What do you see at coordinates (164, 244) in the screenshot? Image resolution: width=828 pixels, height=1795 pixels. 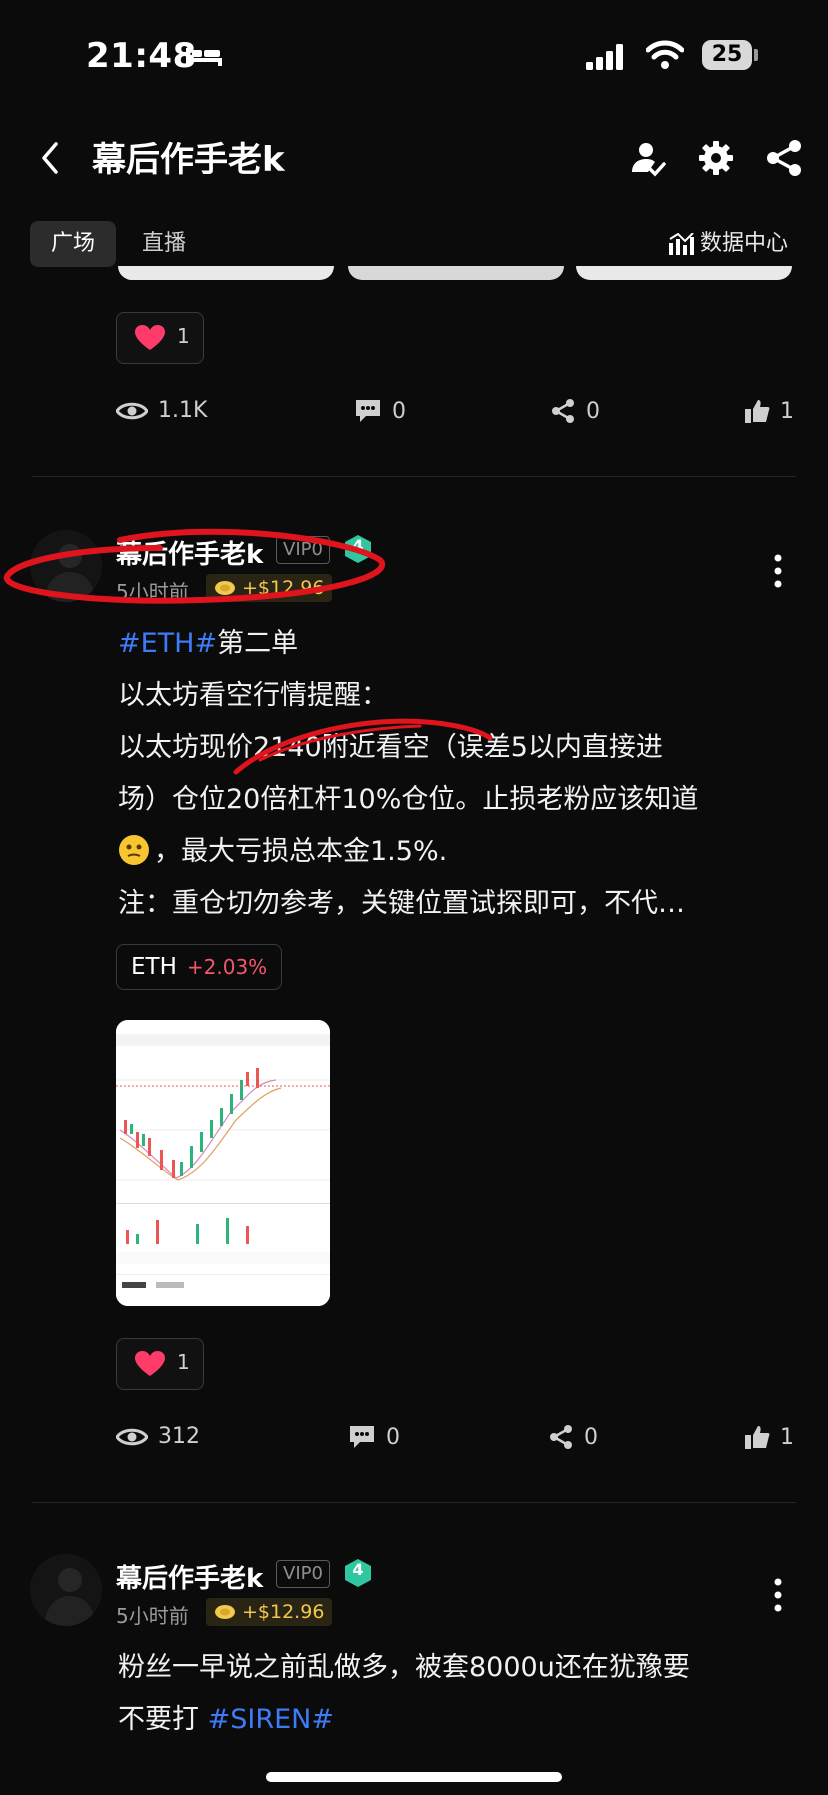 I see `tab-live: 直播` at bounding box center [164, 244].